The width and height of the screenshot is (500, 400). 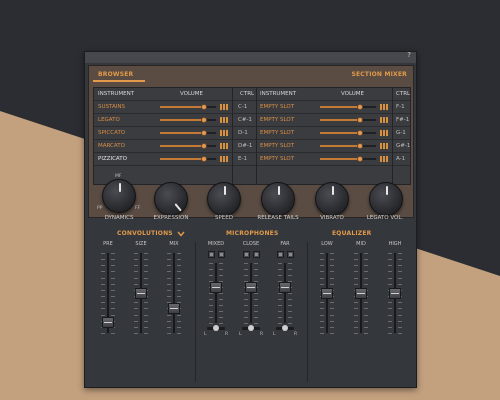 What do you see at coordinates (111, 146) in the screenshot?
I see `instrument-name: MARCATO` at bounding box center [111, 146].